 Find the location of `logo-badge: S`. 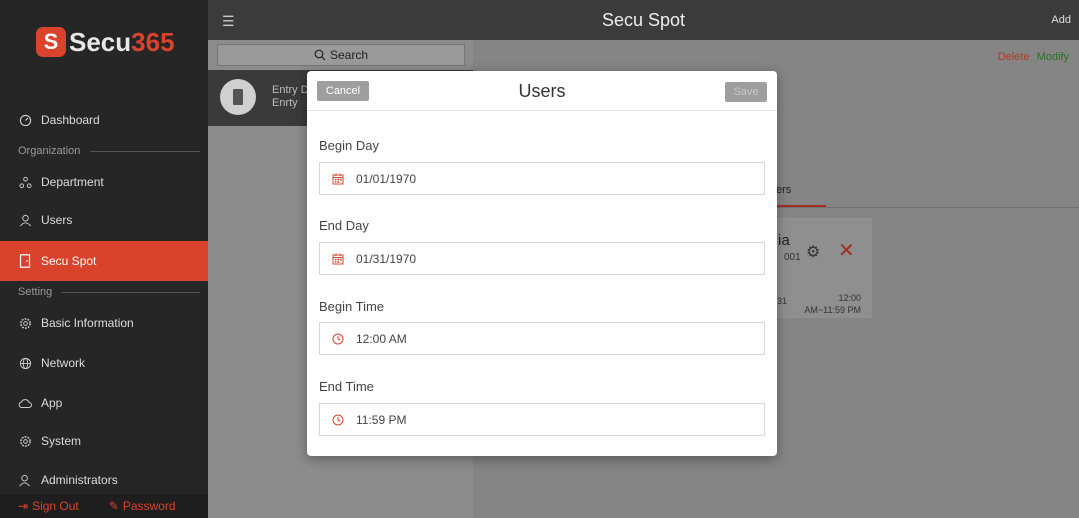

logo-badge: S is located at coordinates (51, 42).